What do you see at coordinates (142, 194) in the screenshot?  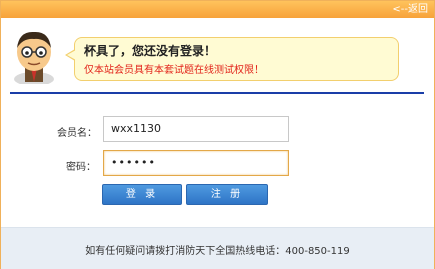 I see `login-button: 登 录` at bounding box center [142, 194].